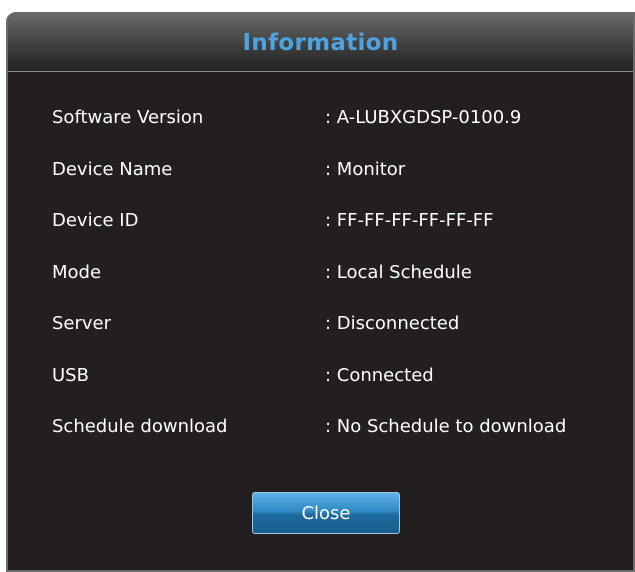 The image size is (635, 572). Describe the element at coordinates (392, 323) in the screenshot. I see `info-value: : Disconnected` at that location.